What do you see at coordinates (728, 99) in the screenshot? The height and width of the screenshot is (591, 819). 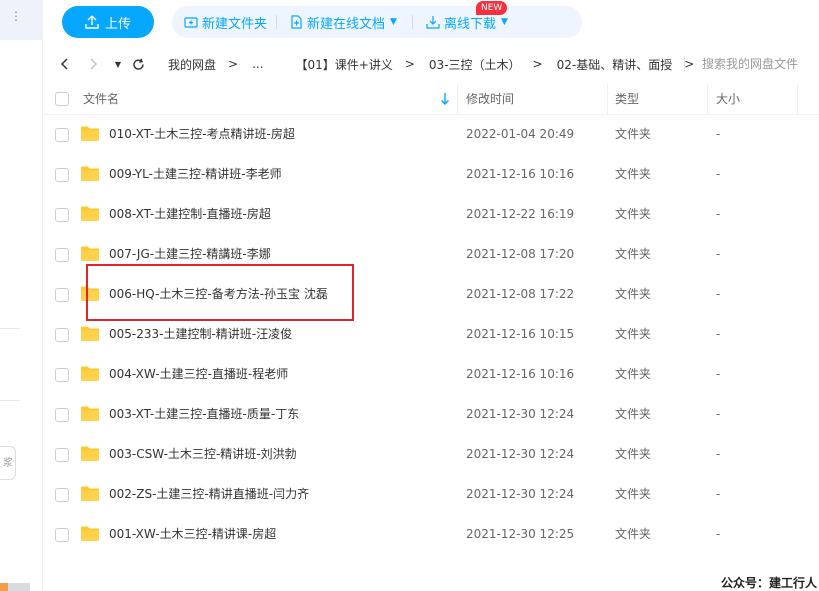 I see `column-header-size: 大小` at bounding box center [728, 99].